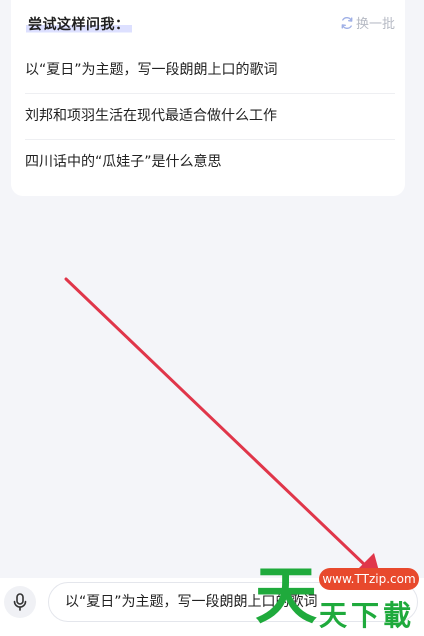 This screenshot has height=636, width=424. What do you see at coordinates (347, 22) in the screenshot?
I see `refresh-icon` at bounding box center [347, 22].